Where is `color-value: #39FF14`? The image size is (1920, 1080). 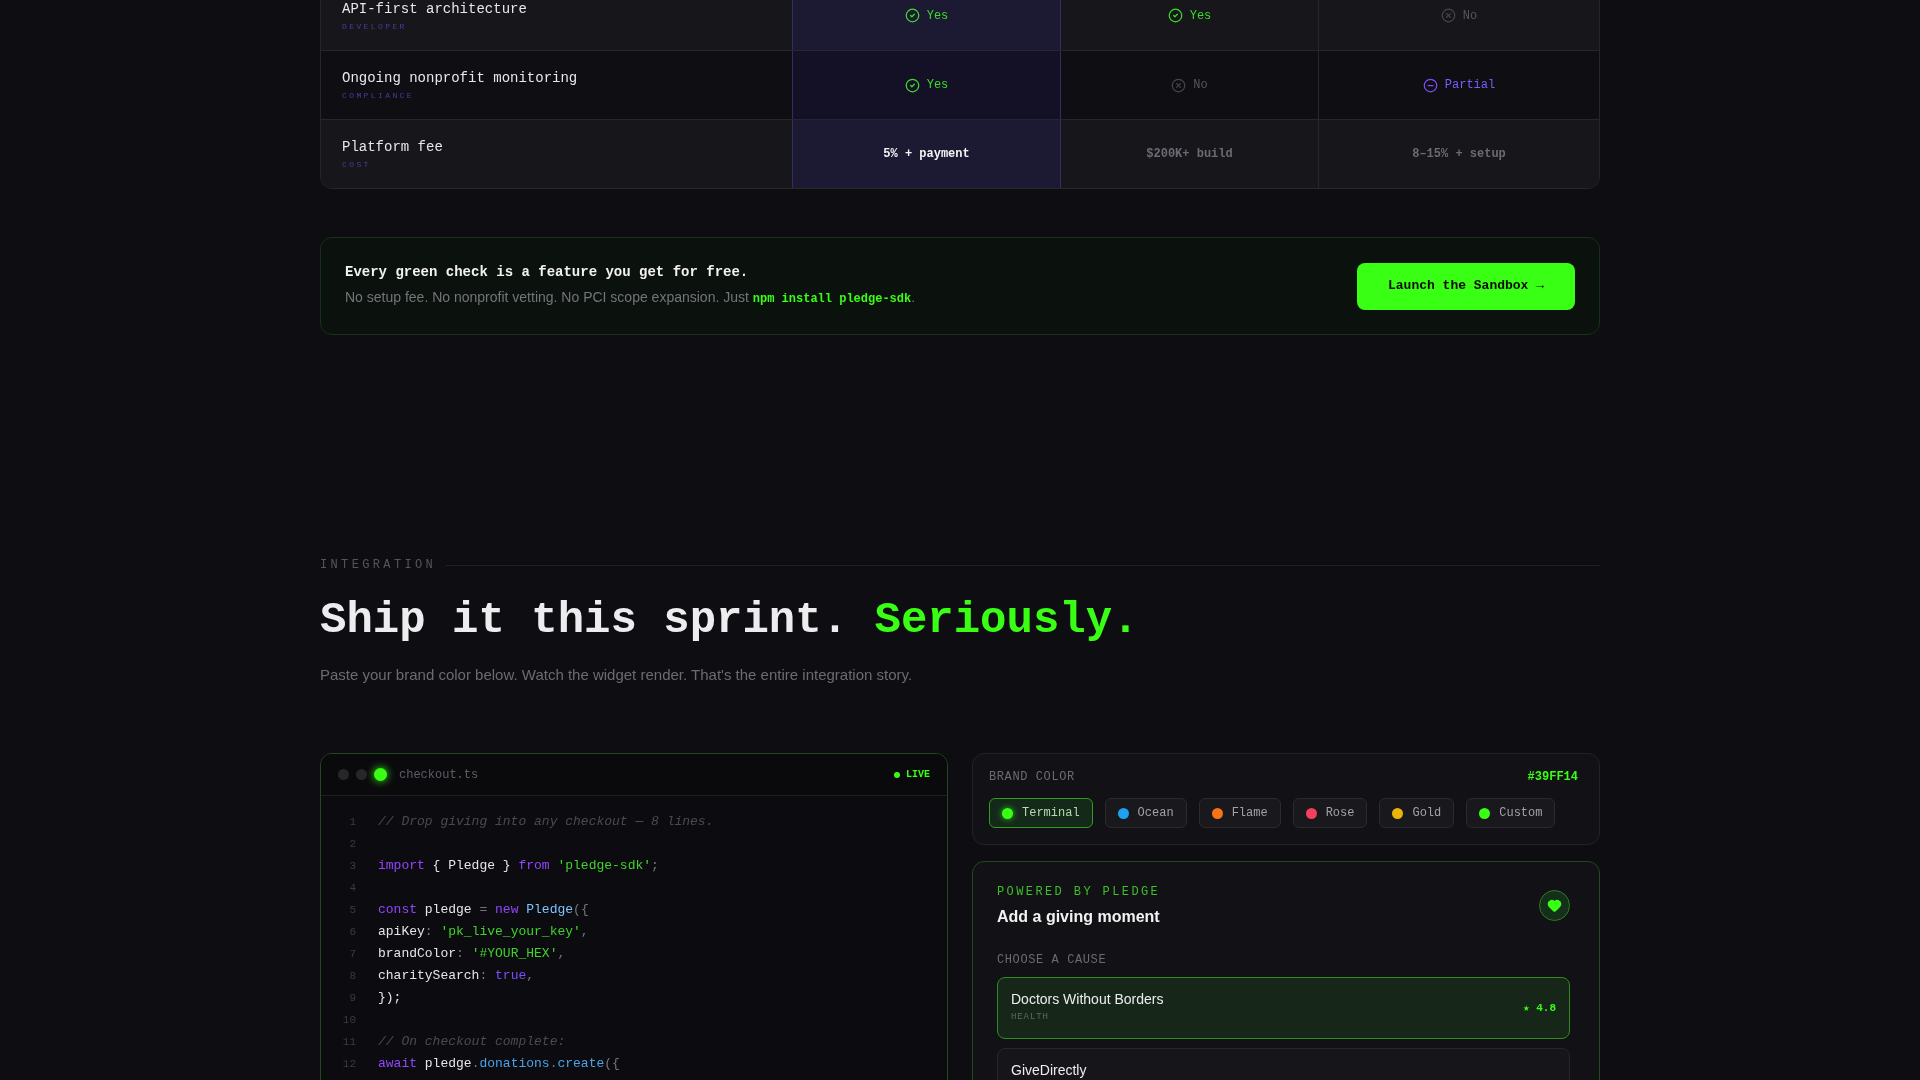 color-value: #39FF14 is located at coordinates (1552, 777).